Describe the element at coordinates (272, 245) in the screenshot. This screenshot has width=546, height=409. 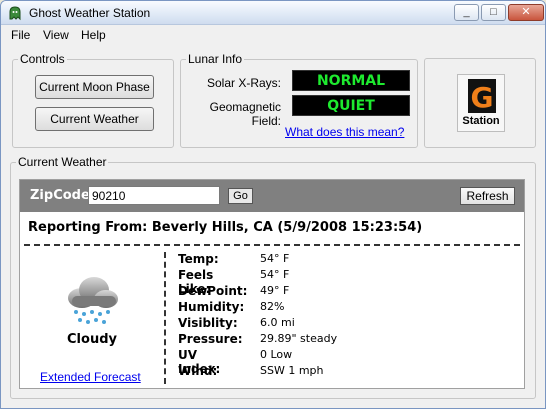
I see `horizontal-divider` at that location.